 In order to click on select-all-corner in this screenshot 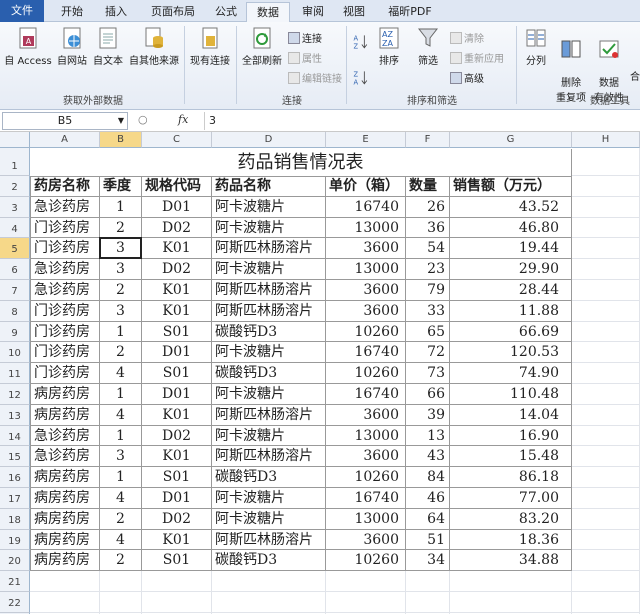, I will do `click(15, 140)`.